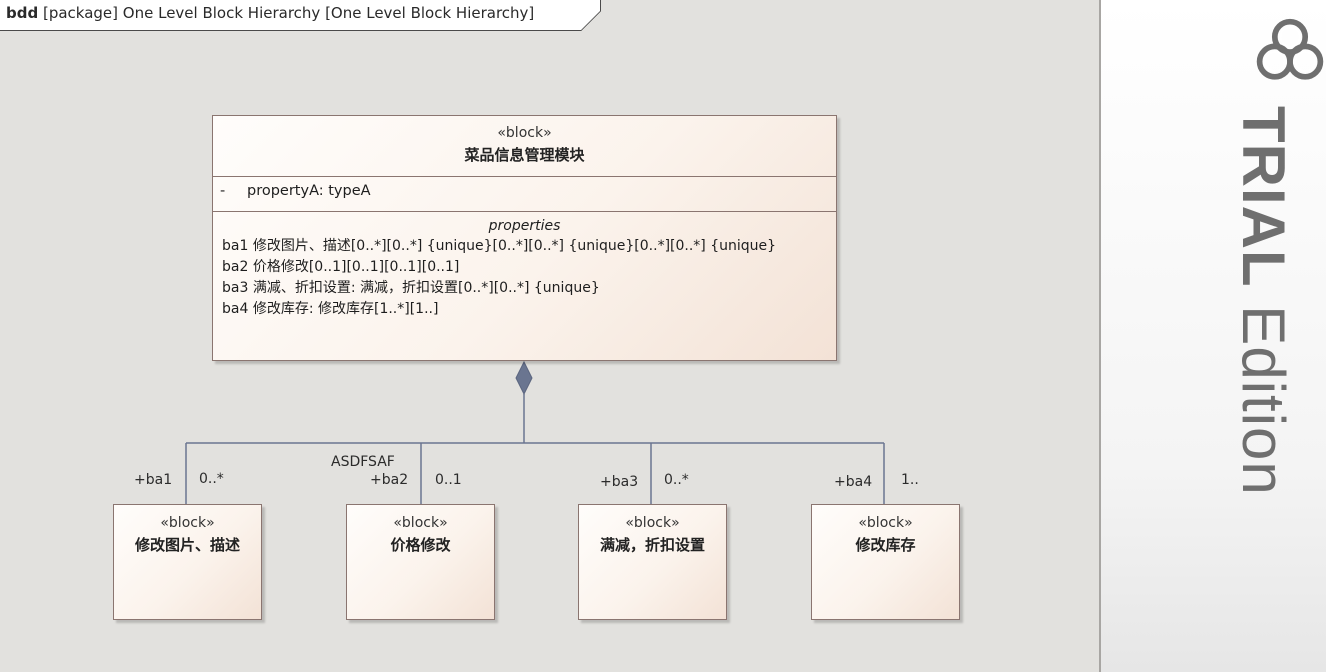 Image resolution: width=1326 pixels, height=672 pixels. Describe the element at coordinates (420, 562) in the screenshot. I see `block-price-edit: «block» 价格修改` at that location.